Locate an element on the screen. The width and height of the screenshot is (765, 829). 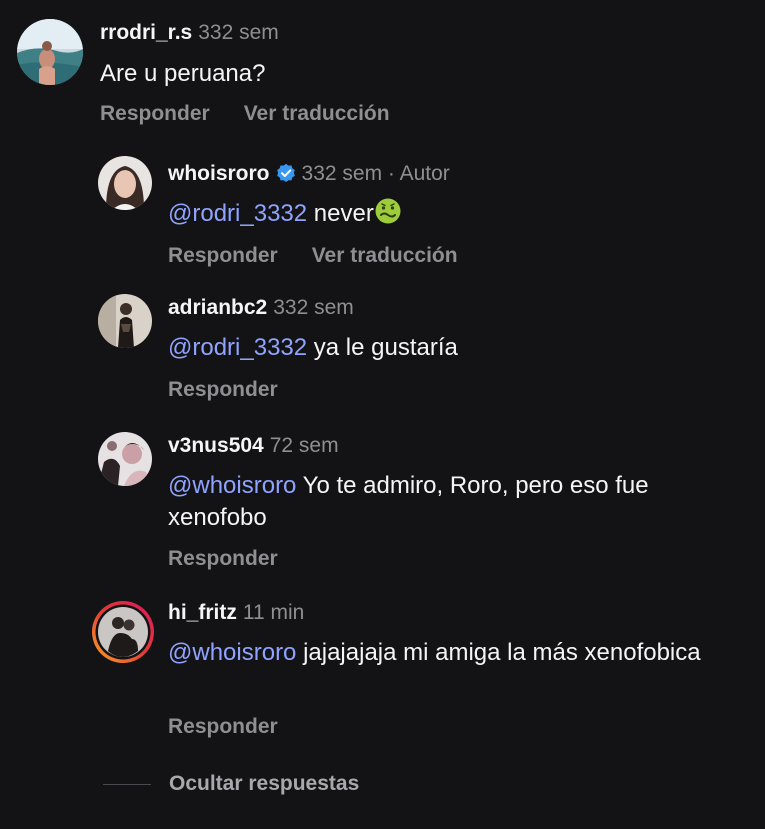
comment-text: Are u peruana? is located at coordinates (182, 74).